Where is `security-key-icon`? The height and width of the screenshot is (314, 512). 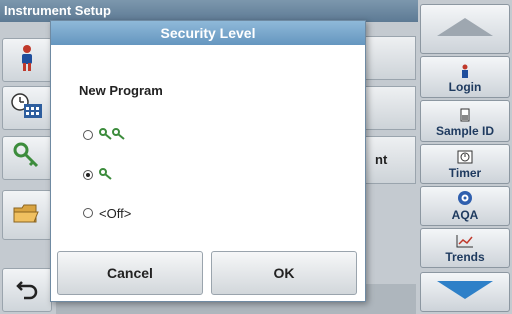
security-key-icon is located at coordinates (27, 158).